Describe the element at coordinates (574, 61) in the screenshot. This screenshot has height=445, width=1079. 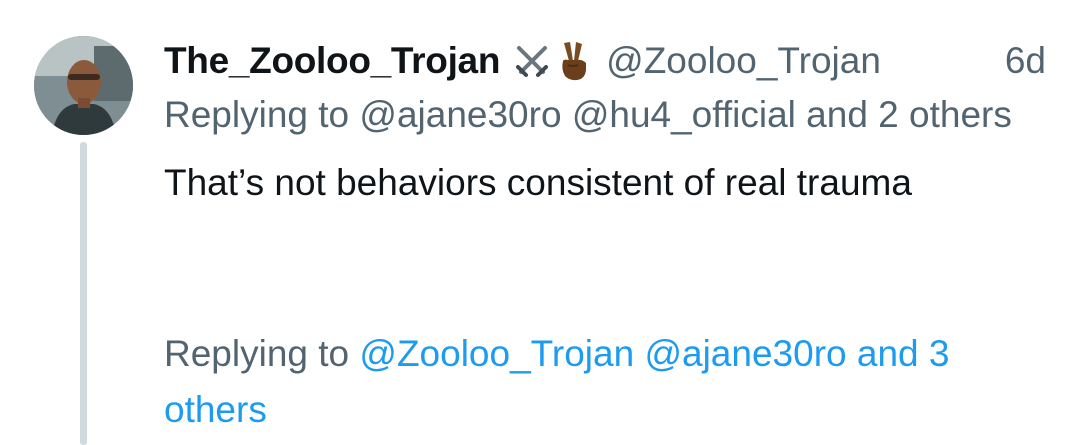
I see `victory-hand-icon` at that location.